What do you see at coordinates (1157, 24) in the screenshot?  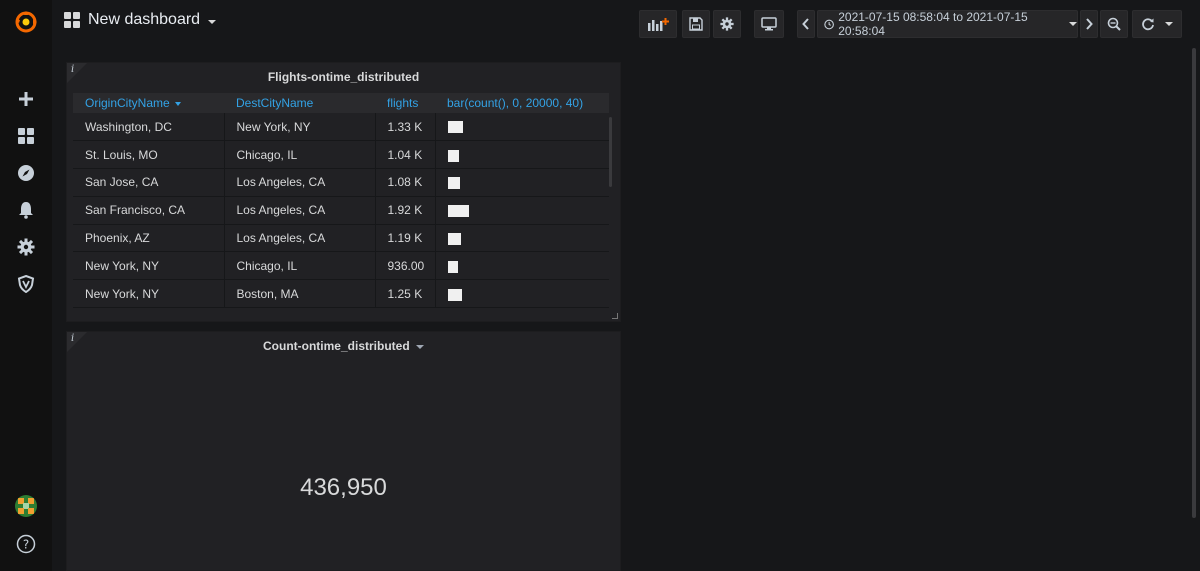 I see `refresh-button` at bounding box center [1157, 24].